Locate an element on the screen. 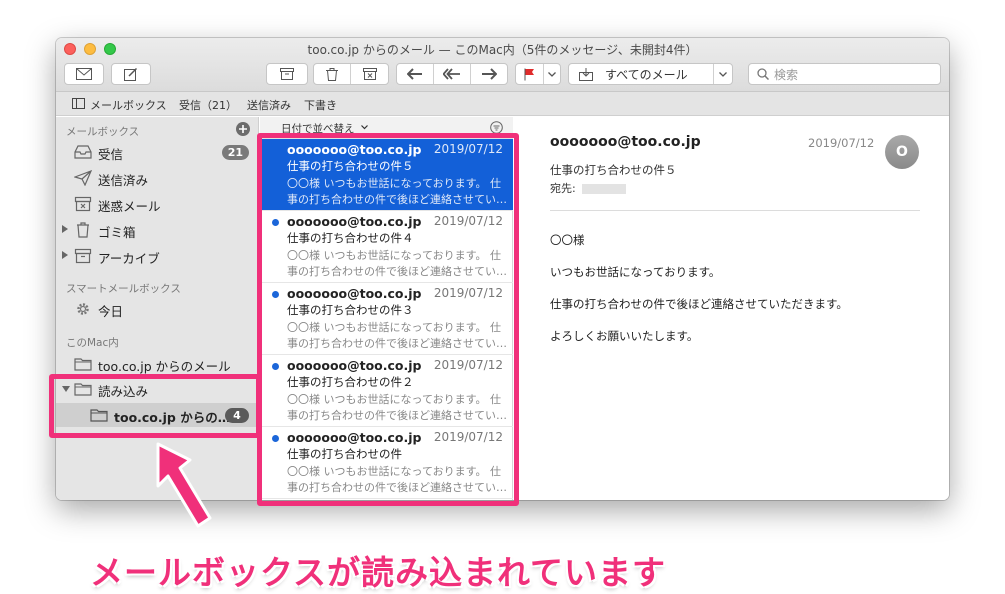 The image size is (1005, 594). reply-all-arrow-icon is located at coordinates (451, 74).